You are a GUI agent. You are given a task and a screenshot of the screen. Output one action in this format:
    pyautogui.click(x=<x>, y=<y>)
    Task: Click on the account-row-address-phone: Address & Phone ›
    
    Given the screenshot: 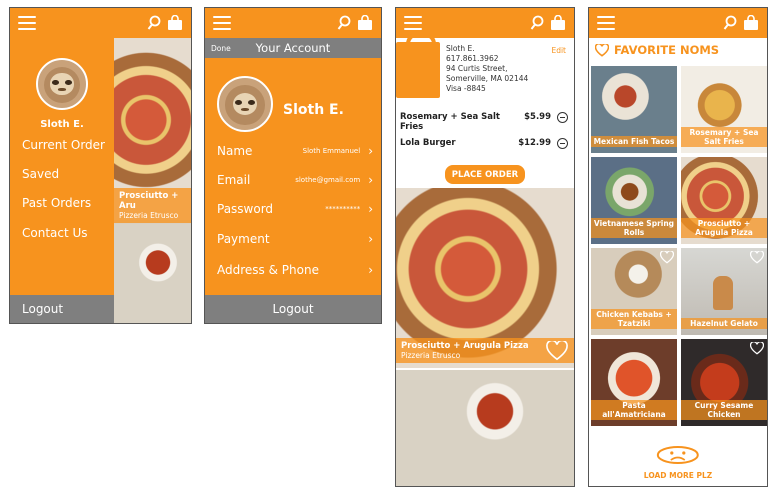 What is the action you would take?
    pyautogui.click(x=295, y=270)
    